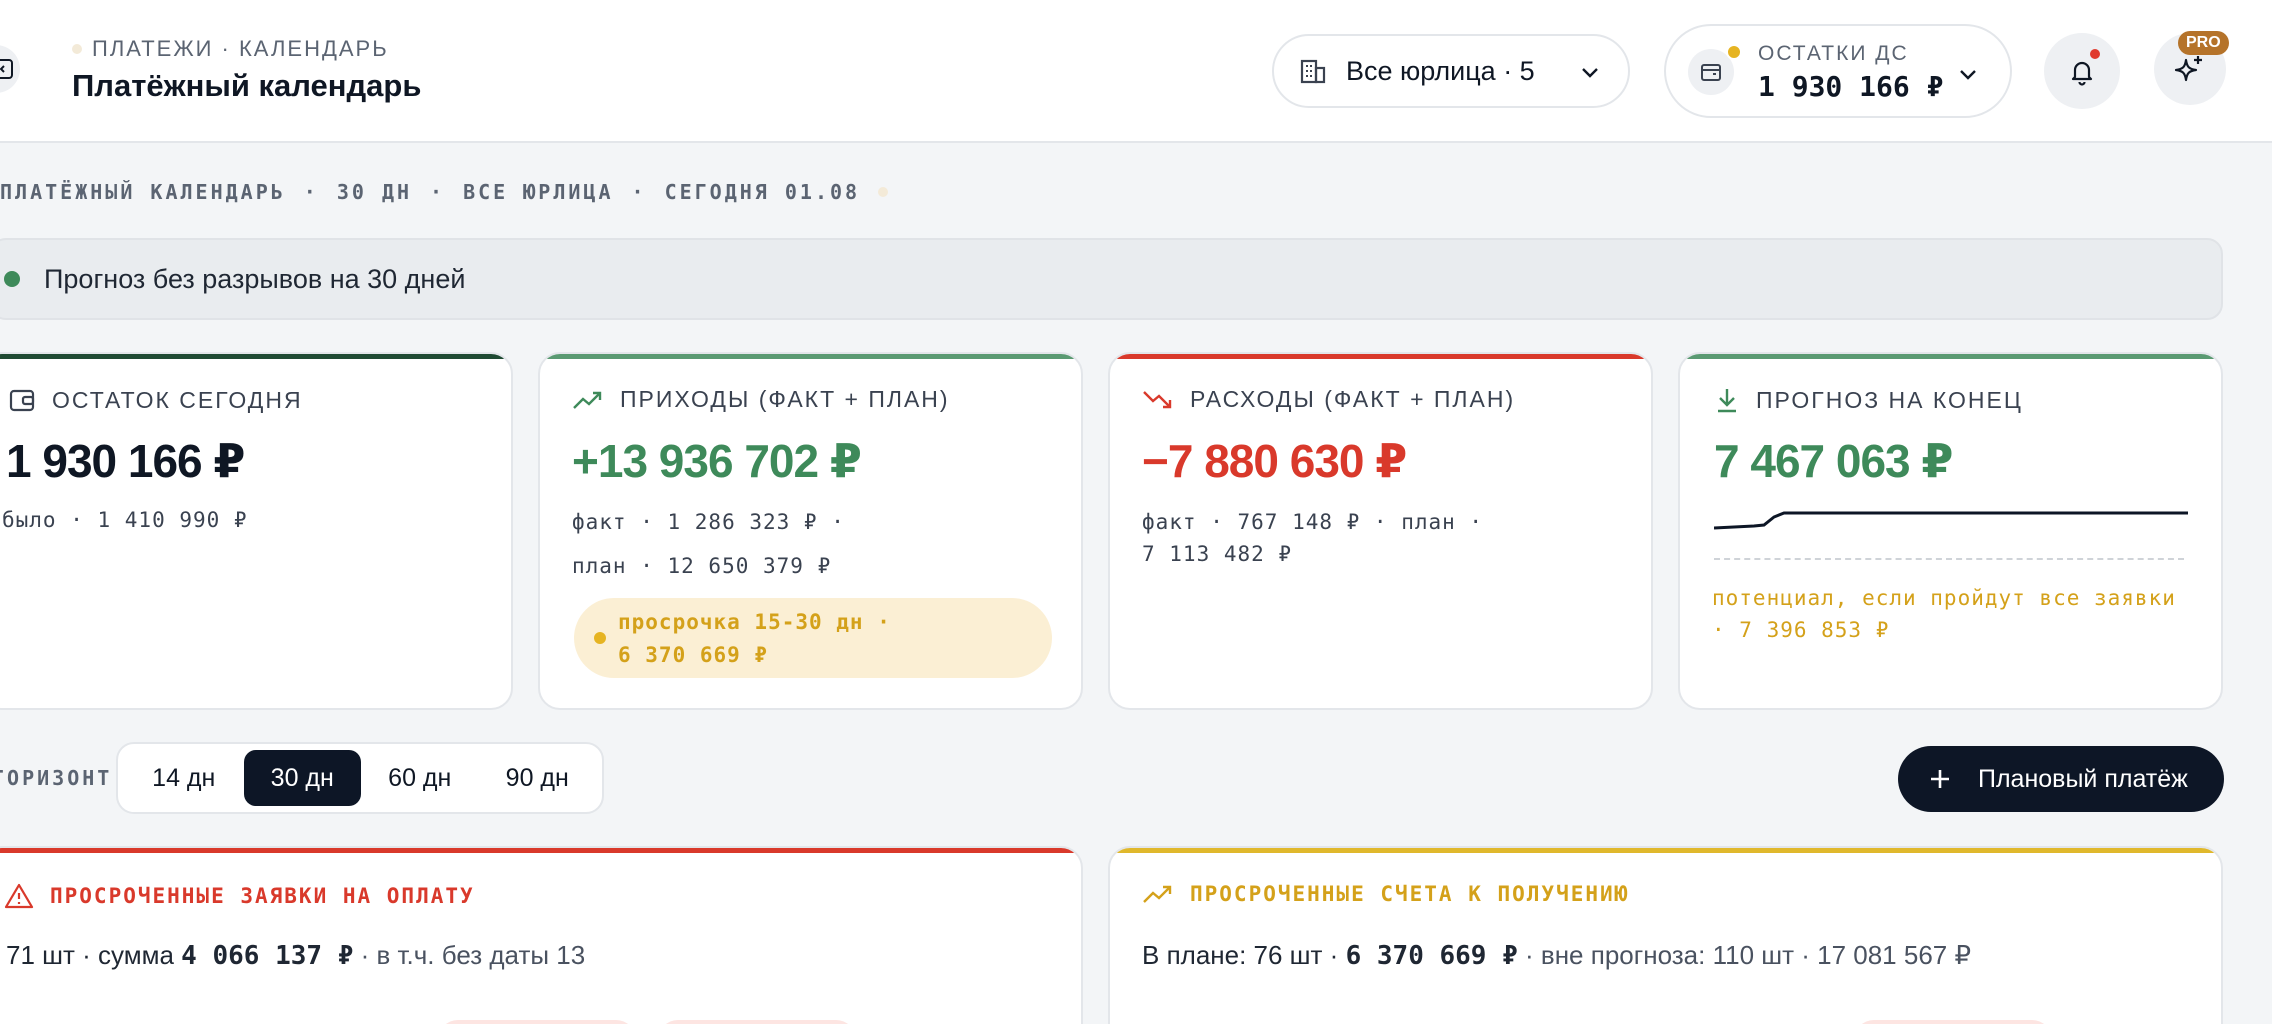 Image resolution: width=2272 pixels, height=1024 pixels. Describe the element at coordinates (1734, 52) in the screenshot. I see `status-dot` at that location.